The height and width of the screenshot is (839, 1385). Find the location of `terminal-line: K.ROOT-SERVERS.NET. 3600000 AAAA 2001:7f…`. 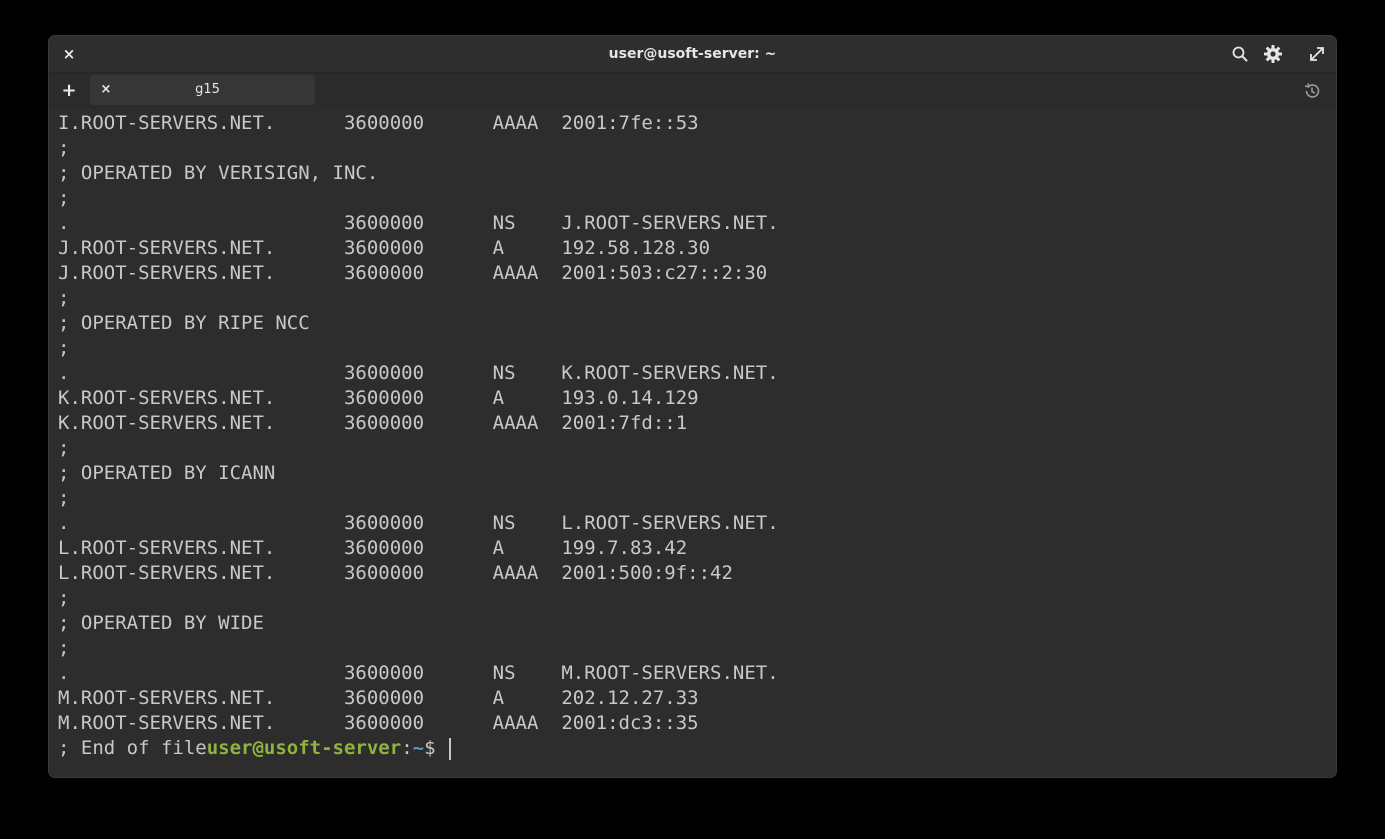

terminal-line: K.ROOT-SERVERS.NET. 3600000 AAAA 2001:7f… is located at coordinates (373, 423).